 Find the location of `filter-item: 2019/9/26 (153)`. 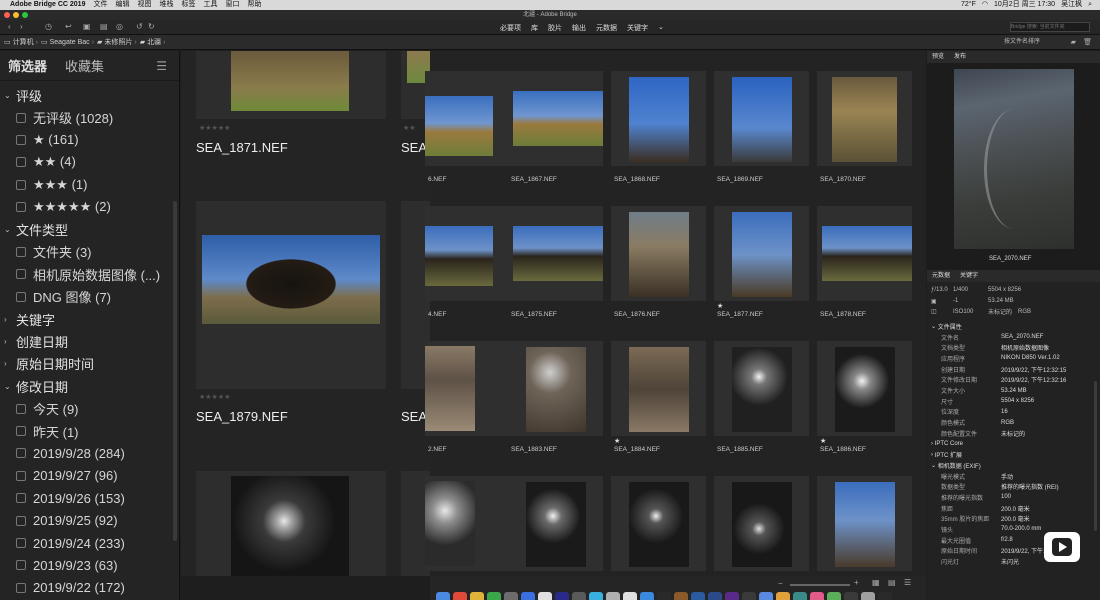

filter-item: 2019/9/26 (153) is located at coordinates (89, 498).